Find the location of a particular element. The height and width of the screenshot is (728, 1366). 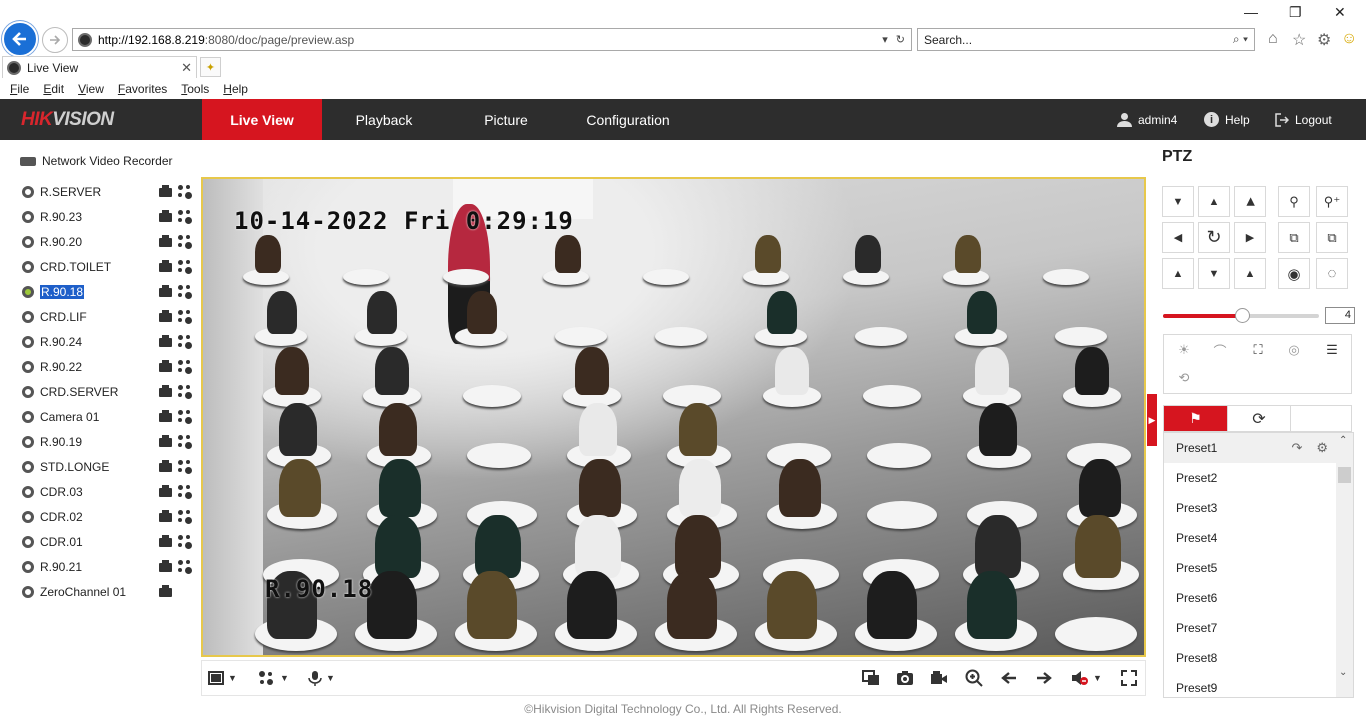

preset-item: Preset7 is located at coordinates (1250, 628).